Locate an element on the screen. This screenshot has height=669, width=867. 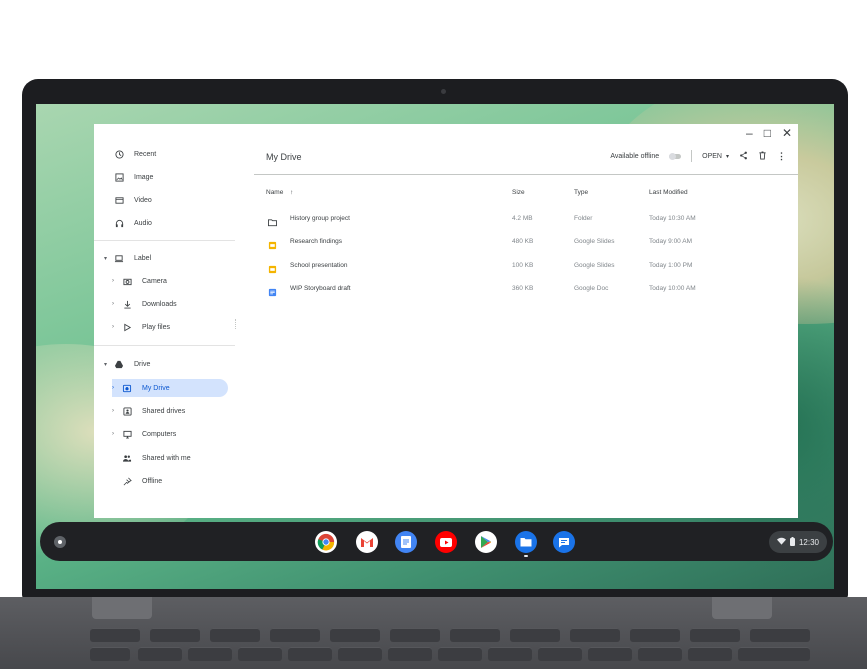
app-docs-icon is located at coordinates (406, 542).